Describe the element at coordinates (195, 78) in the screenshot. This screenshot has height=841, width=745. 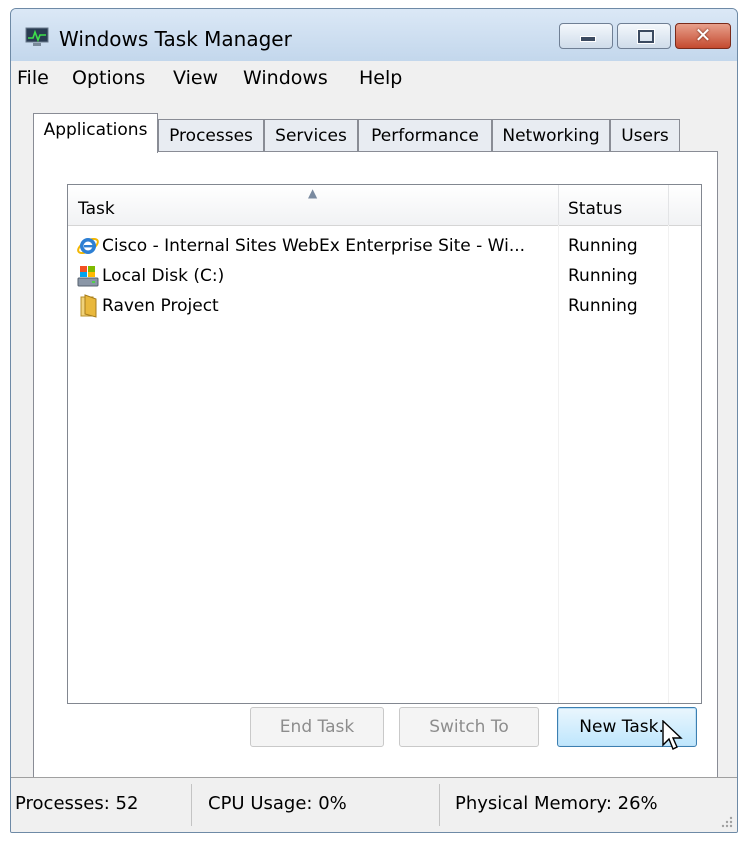
I see `menu-view: View` at that location.